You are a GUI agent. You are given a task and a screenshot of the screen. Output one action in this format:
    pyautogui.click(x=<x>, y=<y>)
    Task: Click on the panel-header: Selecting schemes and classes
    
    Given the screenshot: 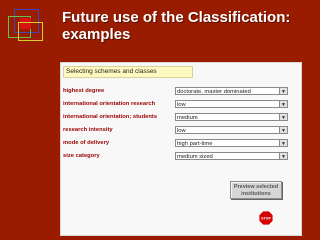 What is the action you would take?
    pyautogui.click(x=128, y=72)
    